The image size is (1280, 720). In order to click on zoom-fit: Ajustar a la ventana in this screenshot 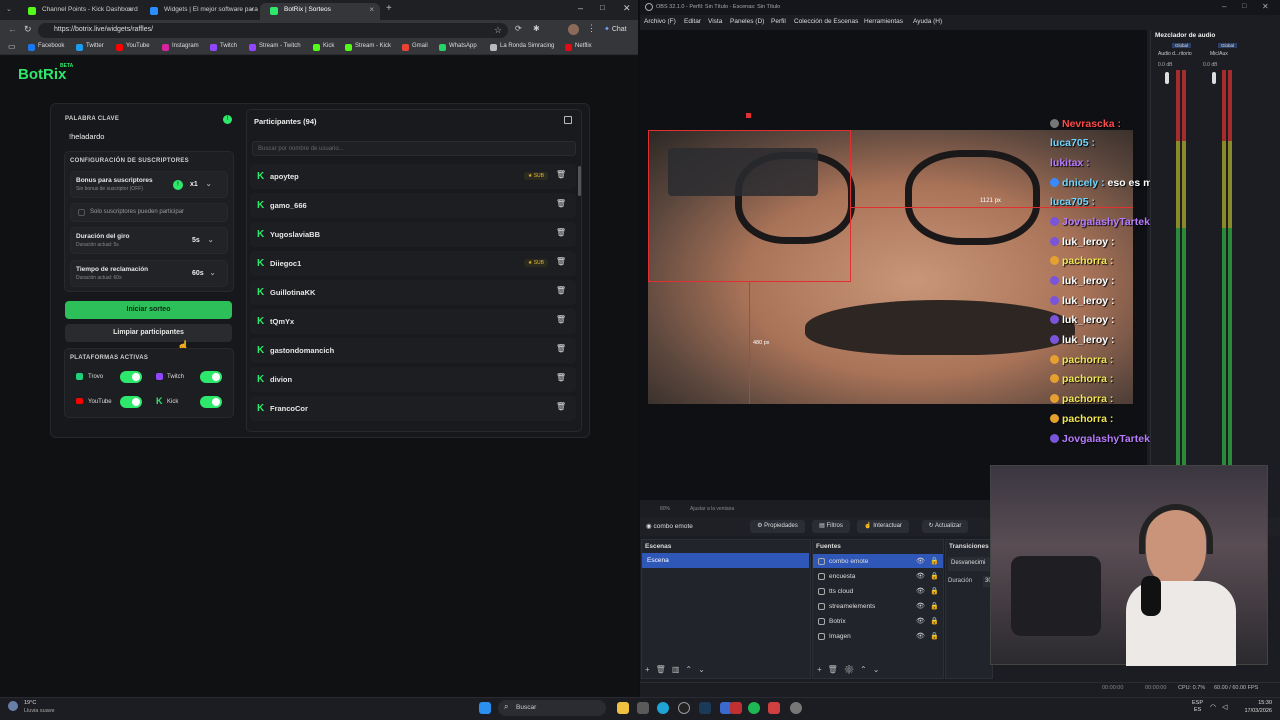, I will do `click(712, 509)`.